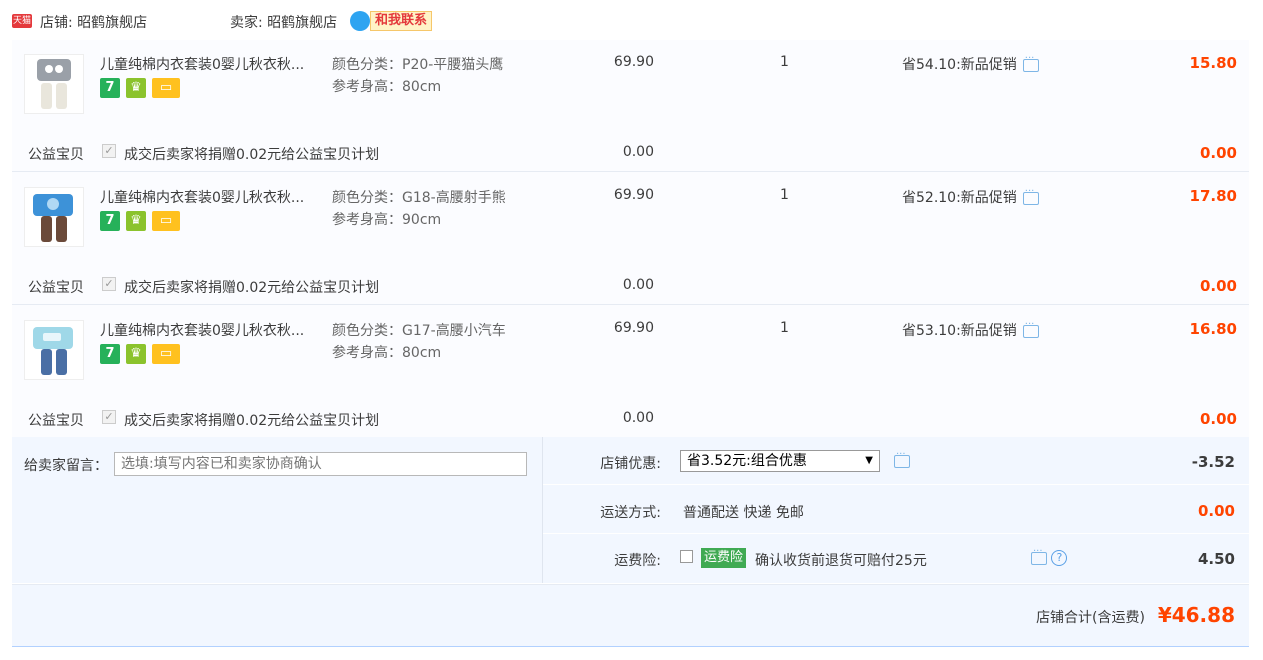  Describe the element at coordinates (1090, 618) in the screenshot. I see `shop-total-label: 店铺合计(含运费)` at that location.